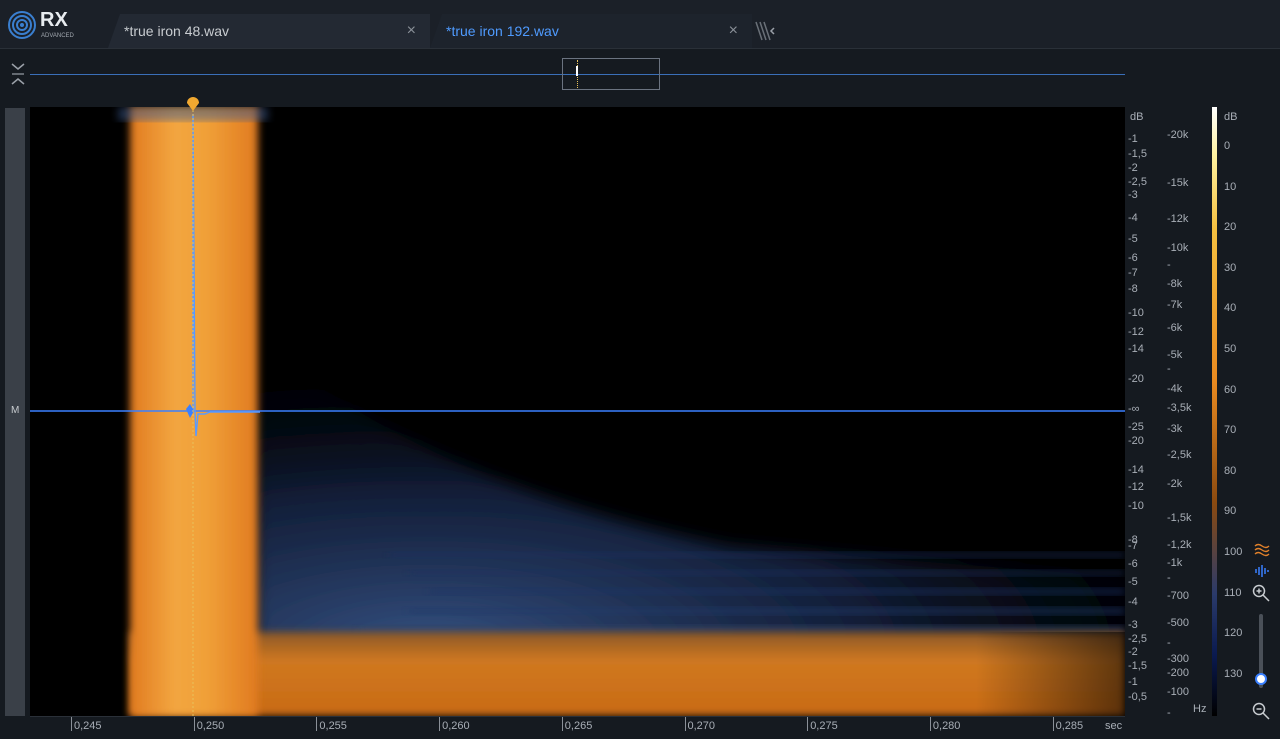 This screenshot has width=1280, height=739. Describe the element at coordinates (15, 410) in the screenshot. I see `channel-label: M` at that location.